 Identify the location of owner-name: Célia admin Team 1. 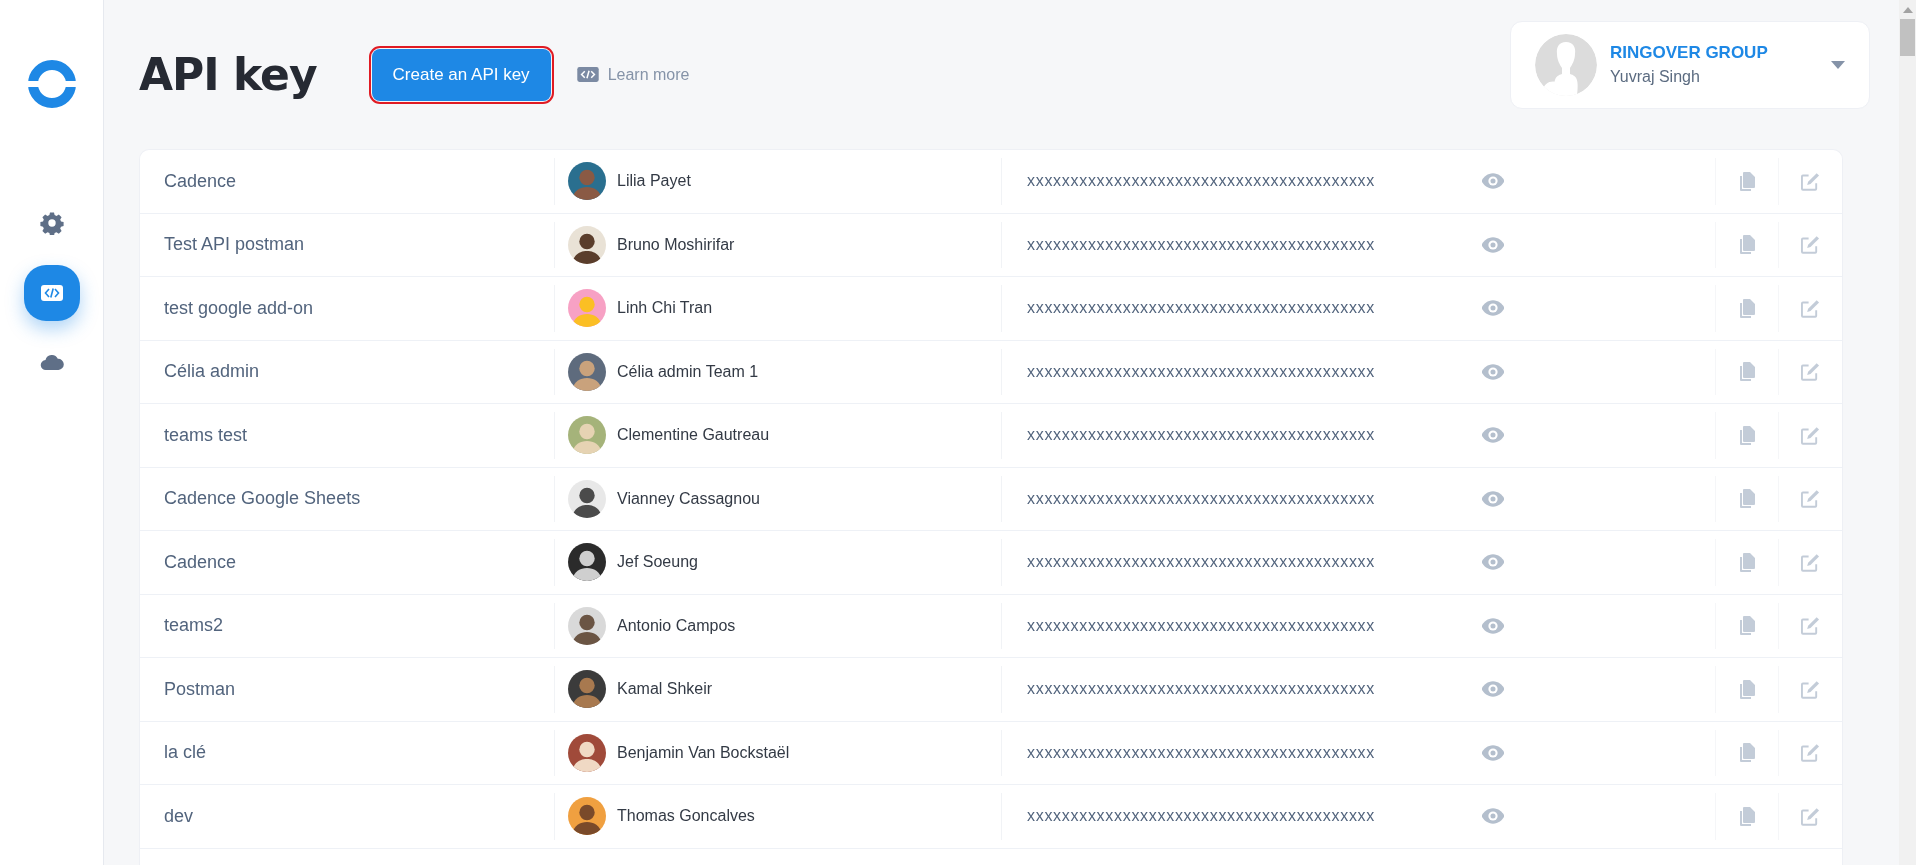
(688, 371).